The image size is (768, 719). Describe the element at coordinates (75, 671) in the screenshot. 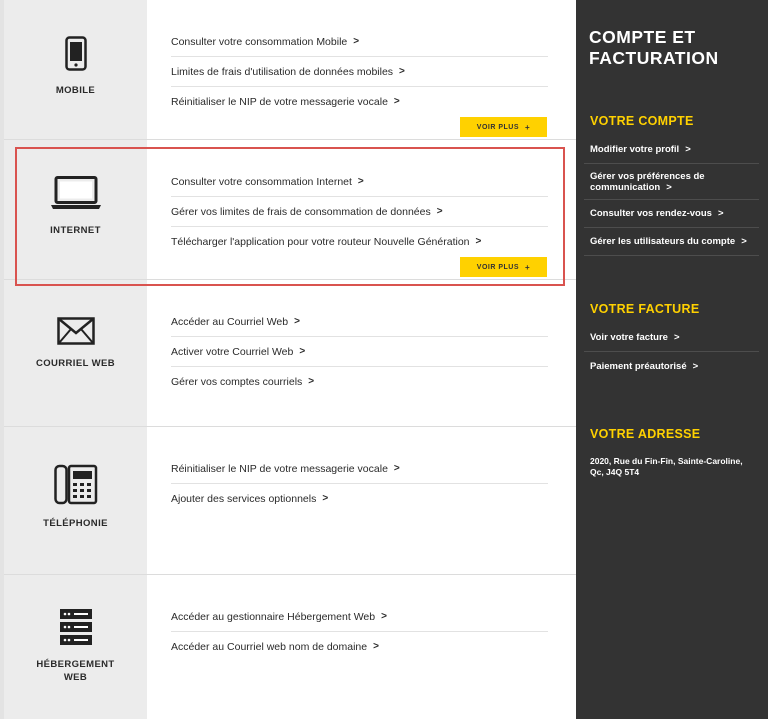

I see `section-label: HÉBERGEMENT WEB` at that location.